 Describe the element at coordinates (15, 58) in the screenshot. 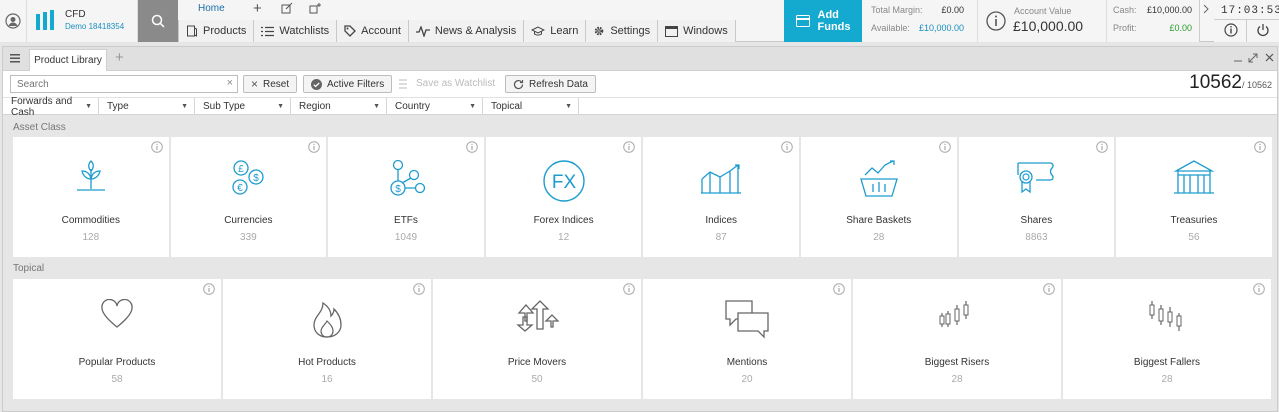

I see `menu-icon` at that location.